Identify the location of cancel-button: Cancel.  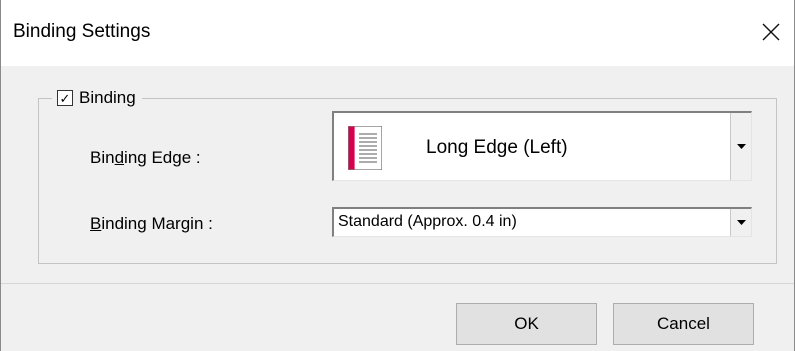
(683, 324).